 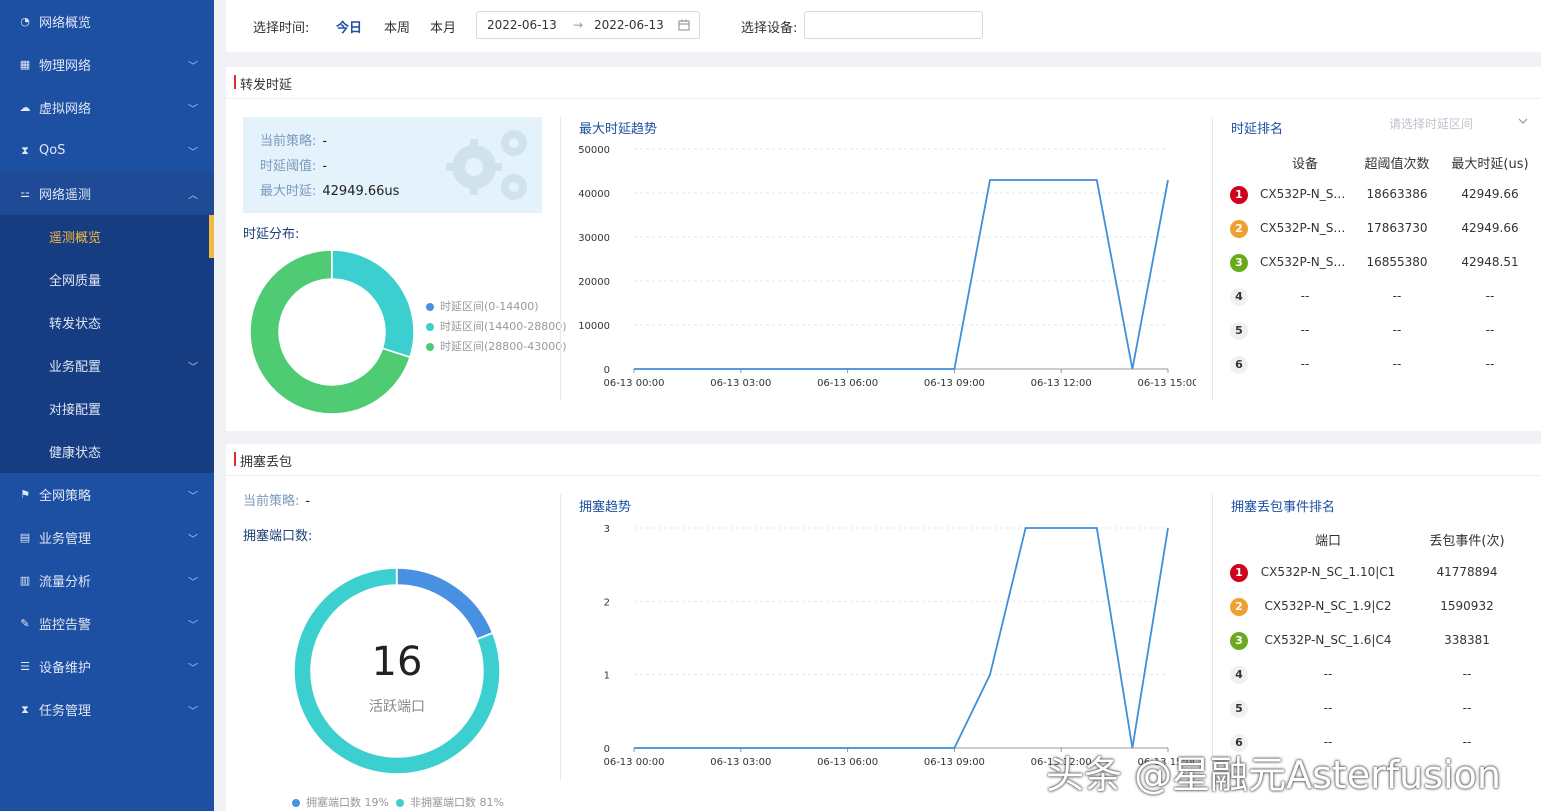 I want to click on y-tick-label: 20000, so click(x=594, y=282).